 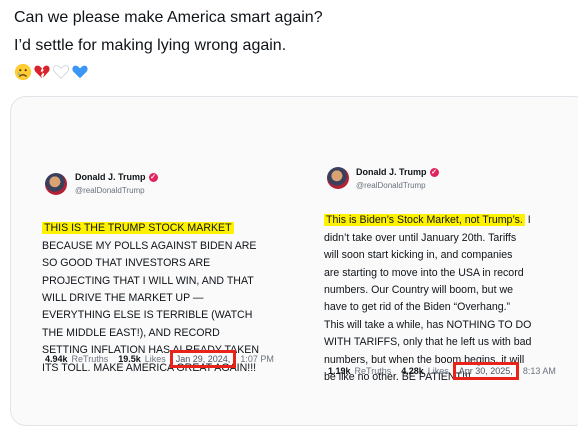 What do you see at coordinates (485, 371) in the screenshot?
I see `date-highlight-box: Apr 30, 2025,` at bounding box center [485, 371].